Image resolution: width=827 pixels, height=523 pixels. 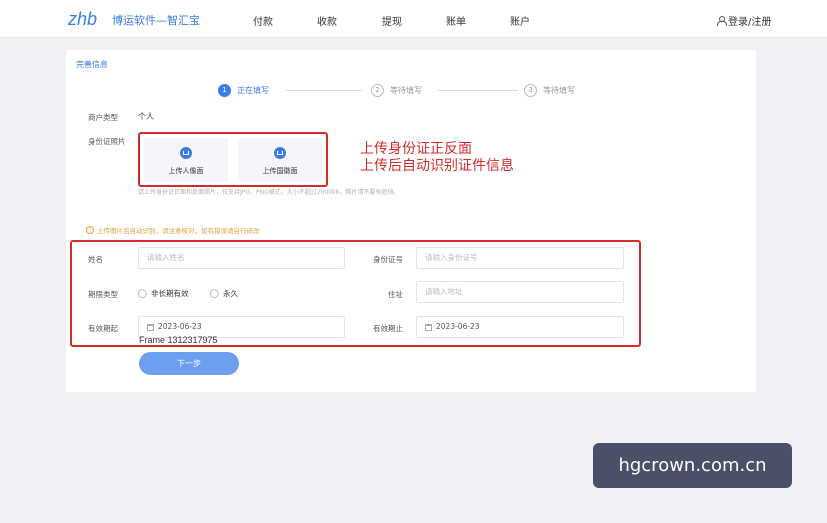 What do you see at coordinates (437, 166) in the screenshot?
I see `annotation-line-2: 上传后自动识别证件信息` at bounding box center [437, 166].